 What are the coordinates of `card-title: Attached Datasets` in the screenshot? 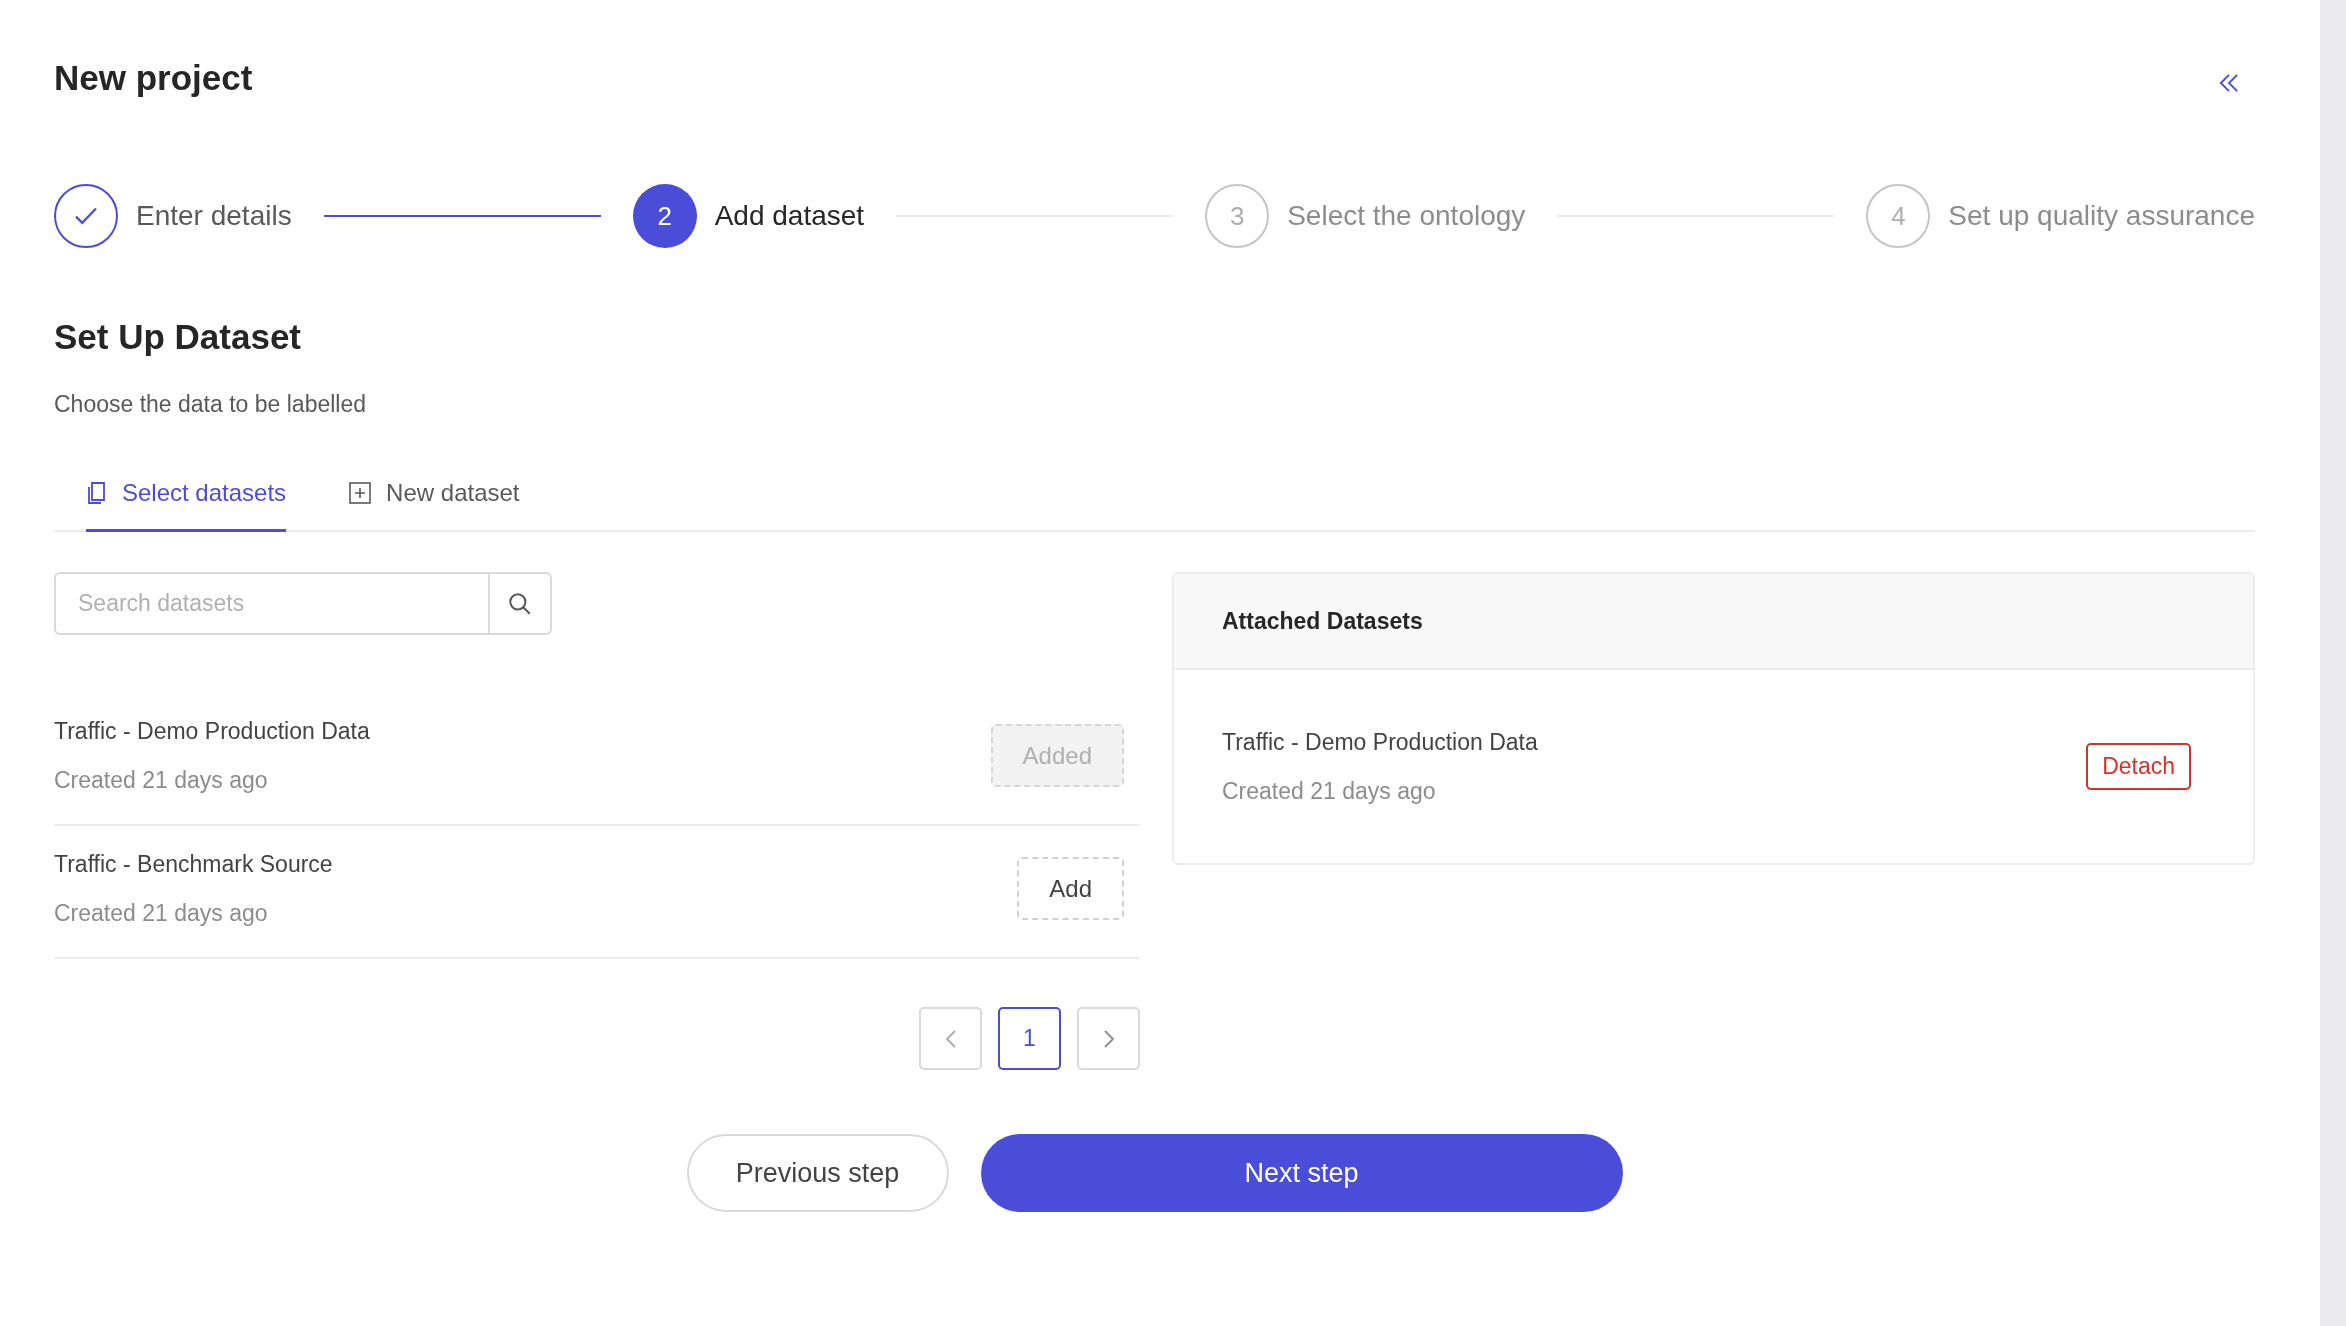 It's located at (1322, 621).